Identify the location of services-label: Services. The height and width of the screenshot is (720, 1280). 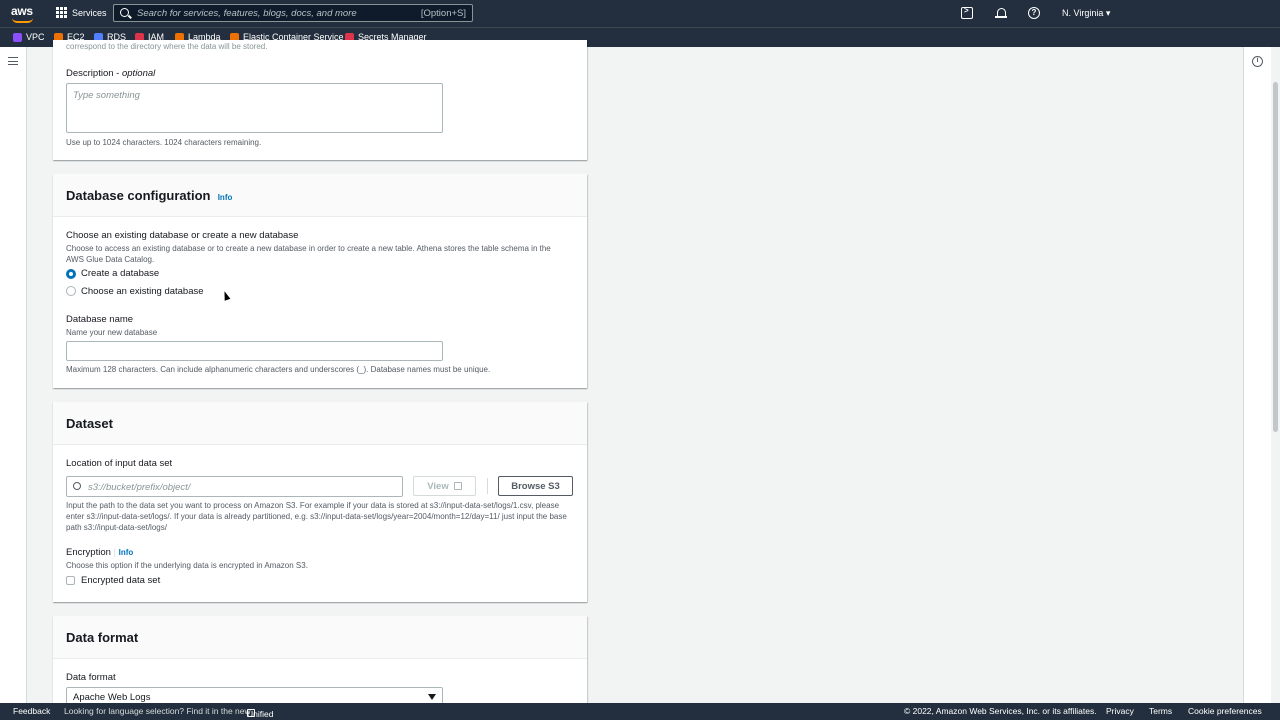
(89, 12).